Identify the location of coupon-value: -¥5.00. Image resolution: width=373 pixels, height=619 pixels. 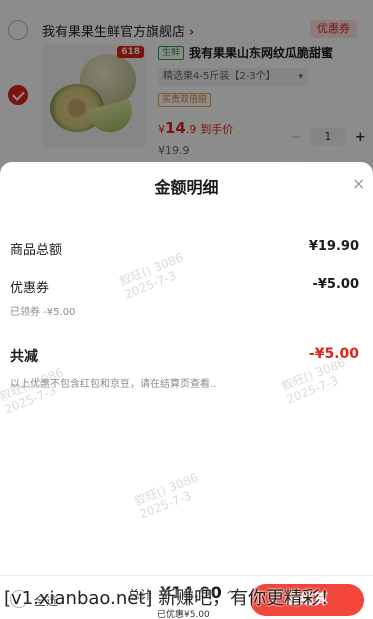
(335, 284).